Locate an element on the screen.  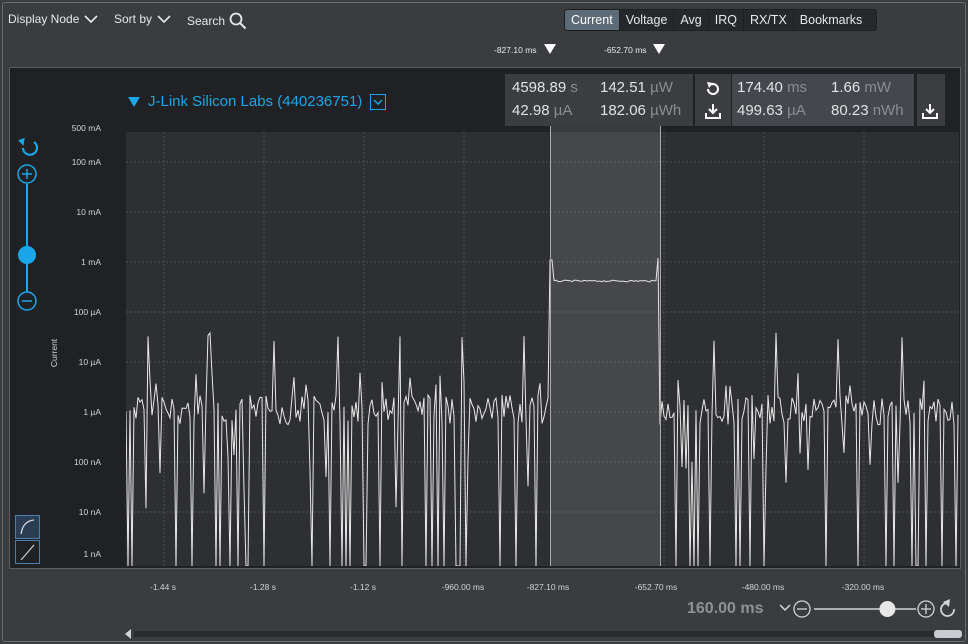
sort-by-dropdown: Sort by is located at coordinates (143, 19).